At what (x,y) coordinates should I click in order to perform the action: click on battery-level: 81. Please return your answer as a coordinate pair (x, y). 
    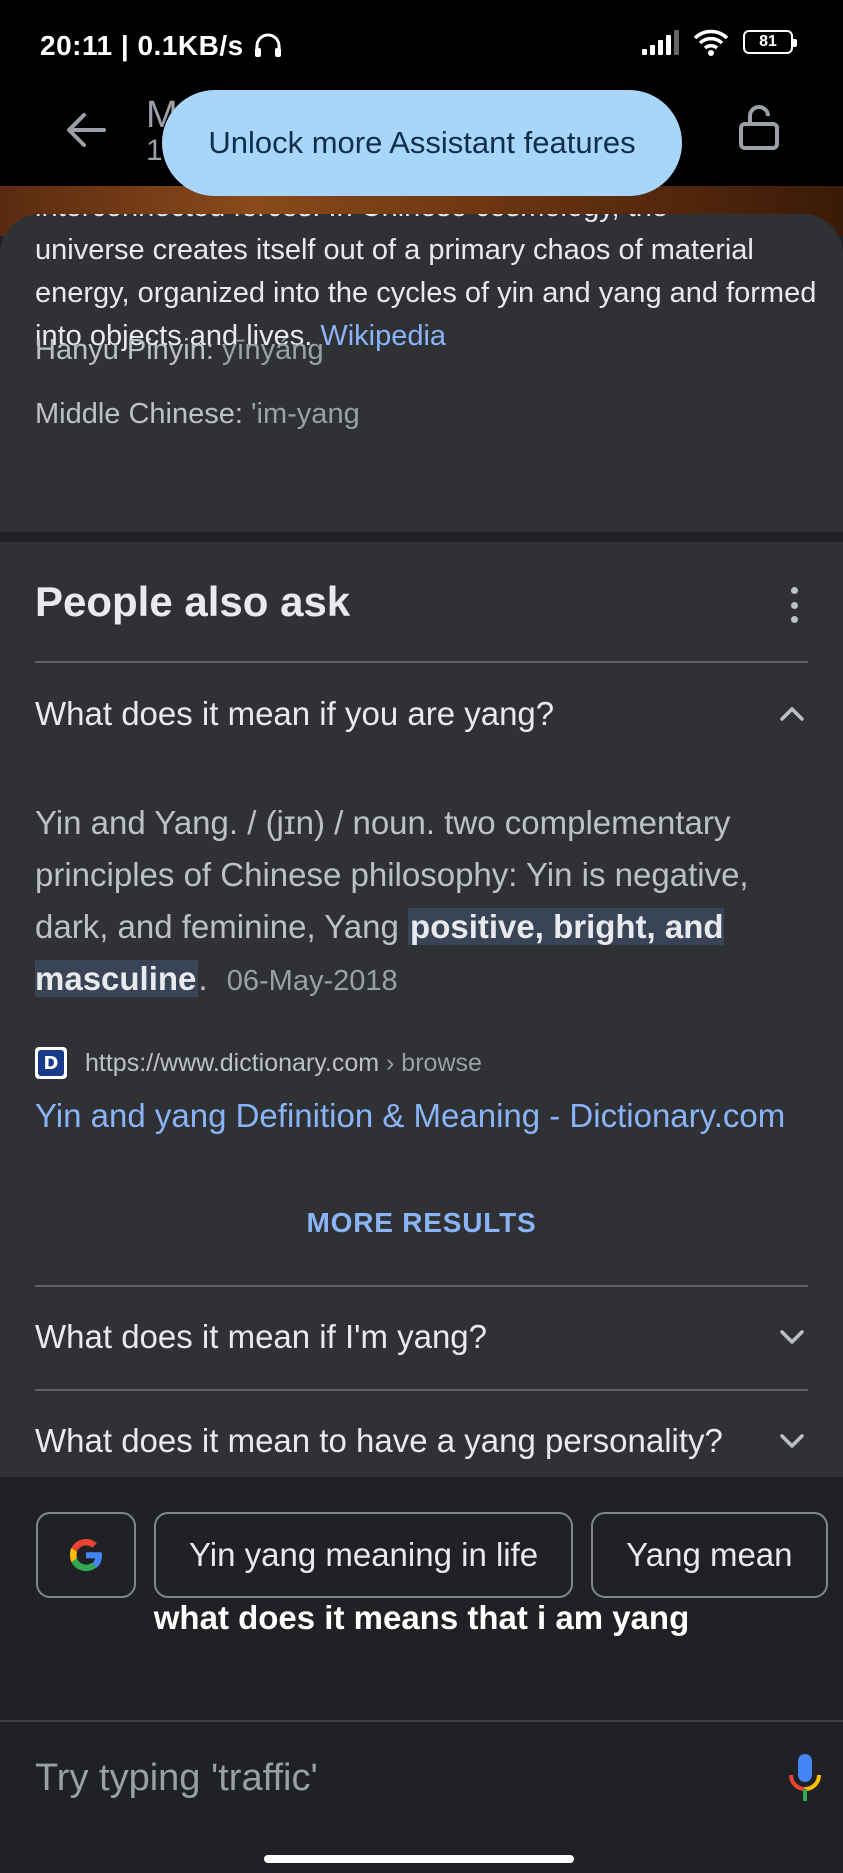
    Looking at the image, I should click on (768, 41).